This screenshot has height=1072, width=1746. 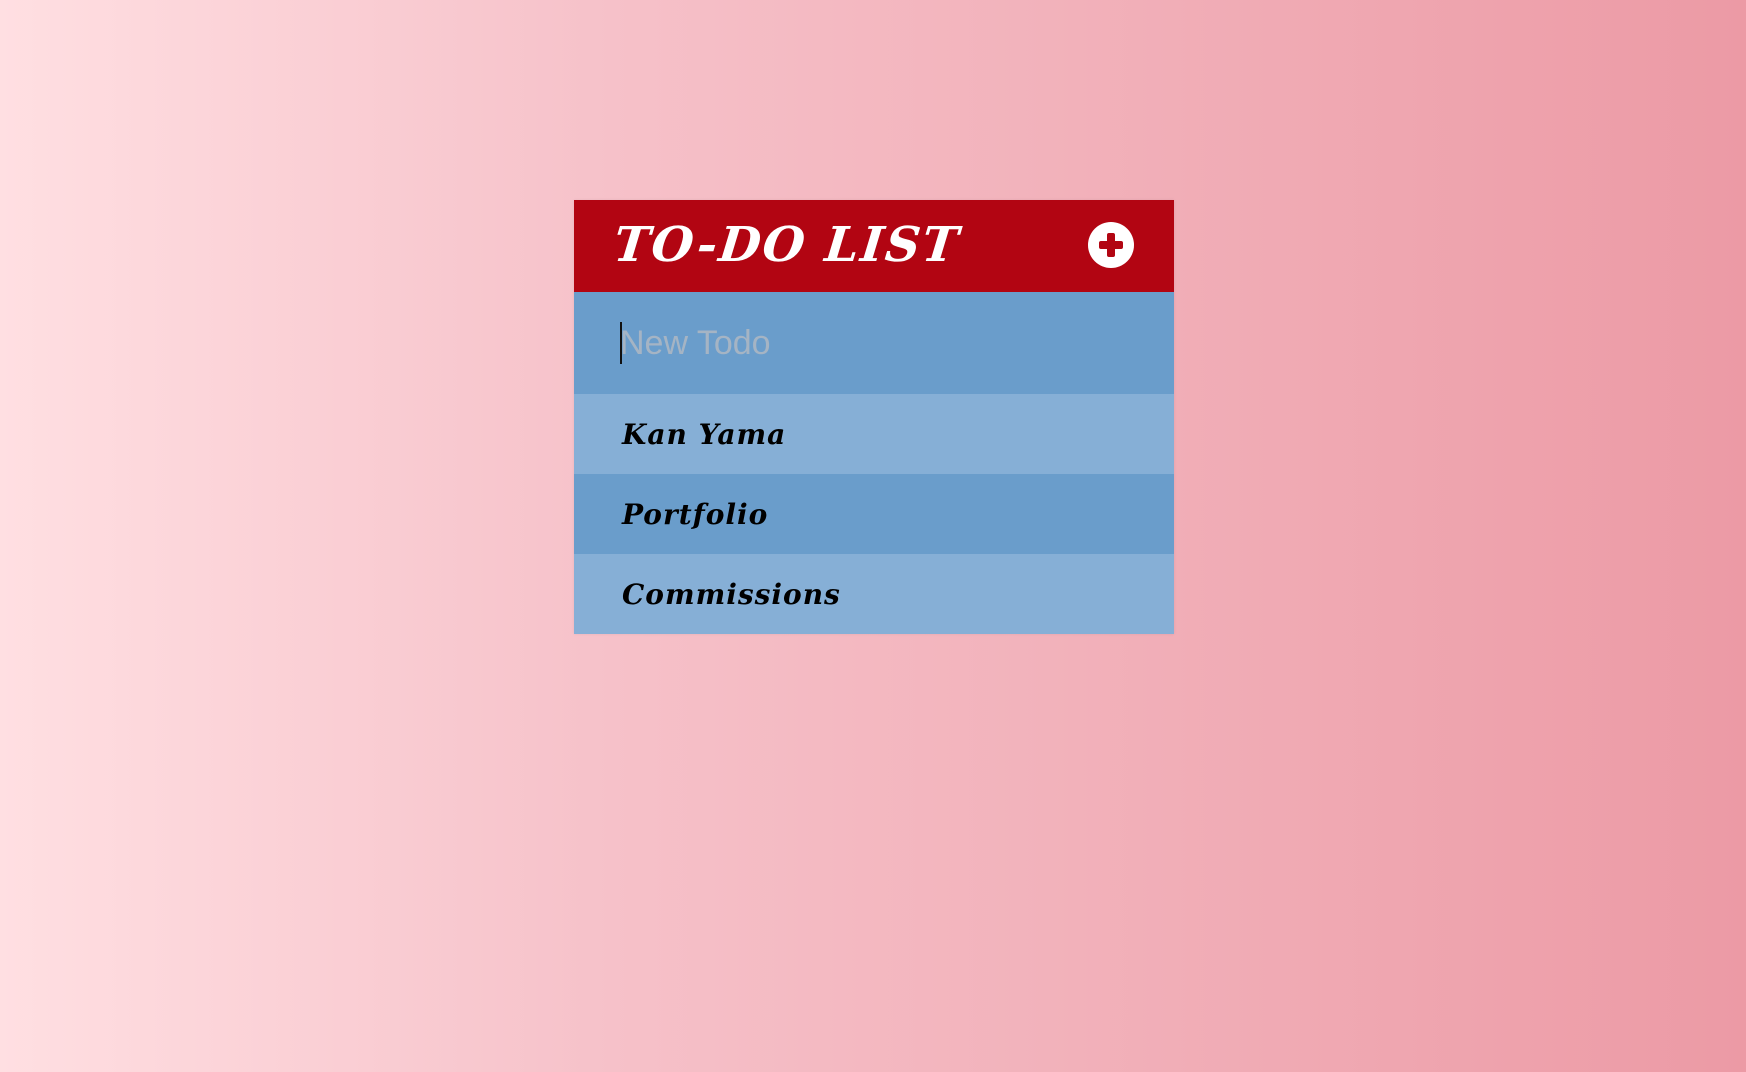 I want to click on app-title: TO-DO LIST, so click(x=787, y=245).